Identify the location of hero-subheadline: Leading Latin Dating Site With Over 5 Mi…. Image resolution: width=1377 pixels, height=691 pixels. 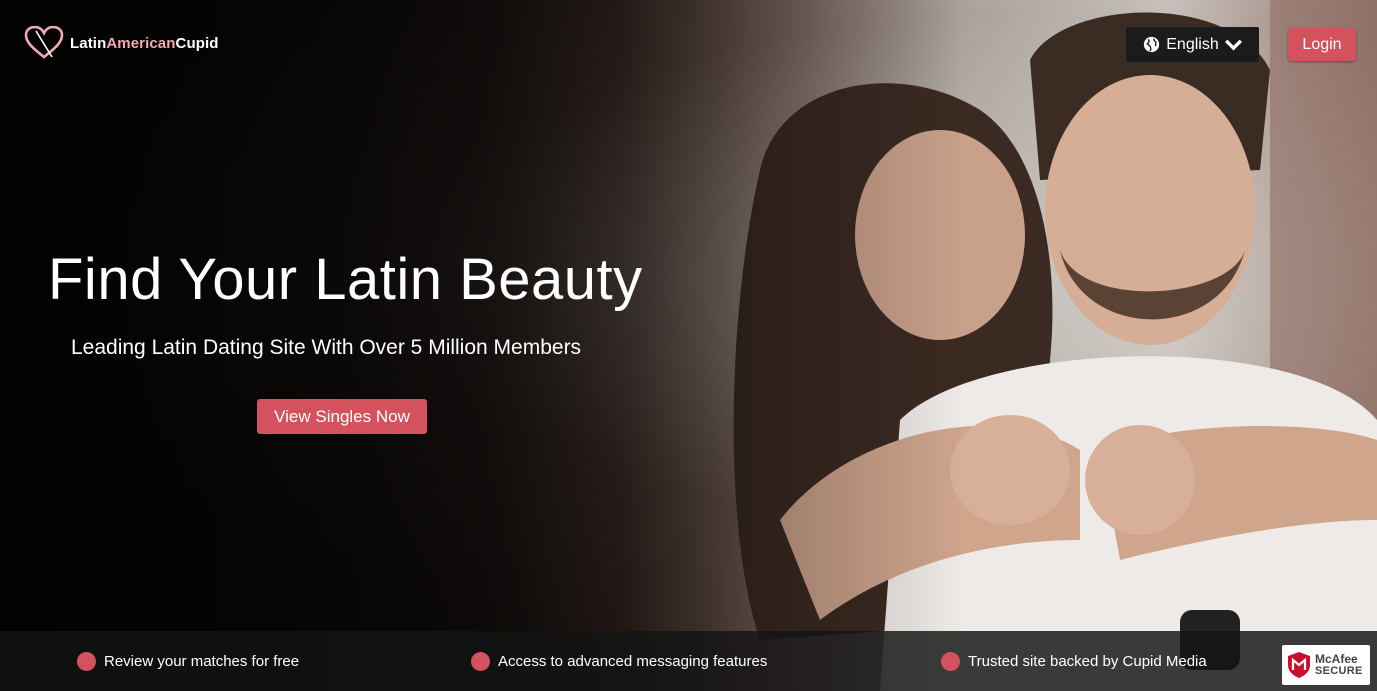
(326, 347).